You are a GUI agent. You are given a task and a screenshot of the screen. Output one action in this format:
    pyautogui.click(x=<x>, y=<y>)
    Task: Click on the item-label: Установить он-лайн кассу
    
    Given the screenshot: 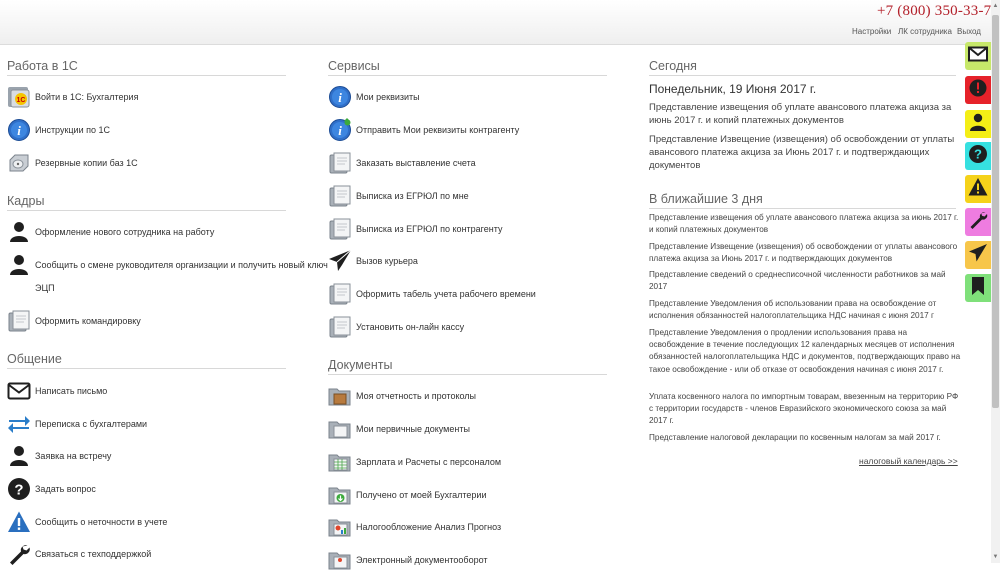 What is the action you would take?
    pyautogui.click(x=410, y=327)
    